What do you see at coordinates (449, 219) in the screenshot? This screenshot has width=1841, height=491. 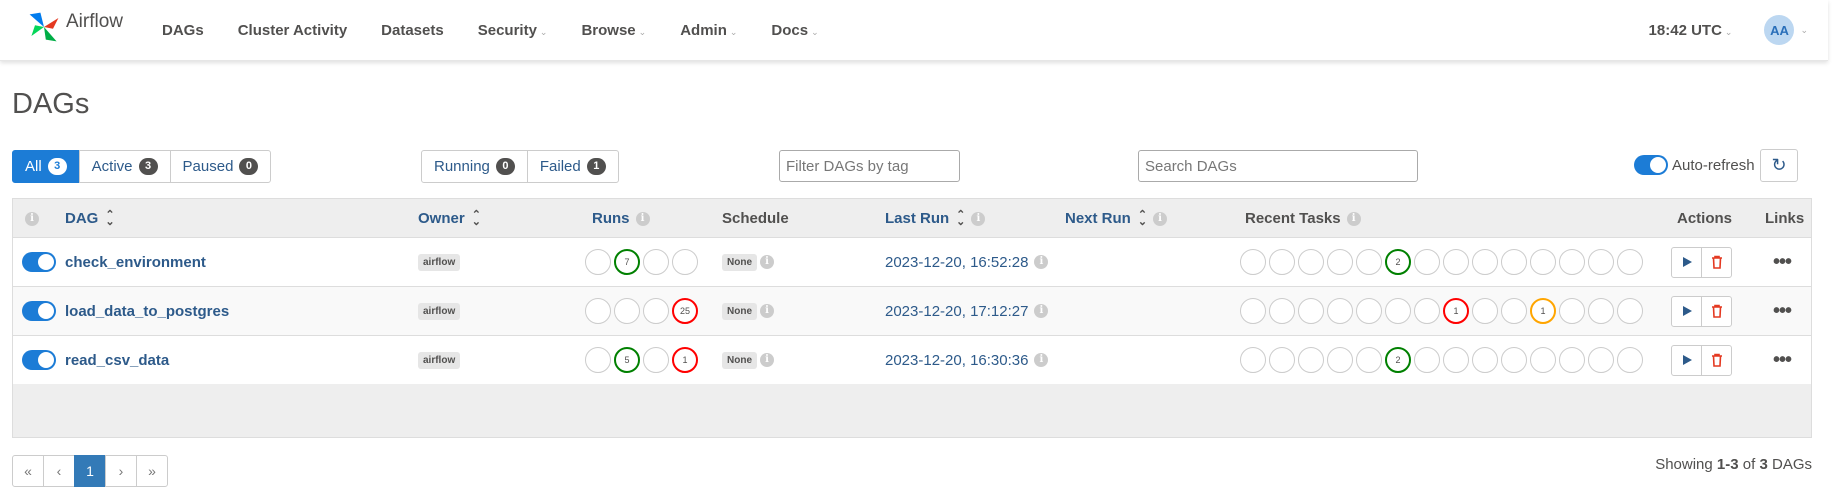 I see `header-owner: Owner ⌃ ⌄` at bounding box center [449, 219].